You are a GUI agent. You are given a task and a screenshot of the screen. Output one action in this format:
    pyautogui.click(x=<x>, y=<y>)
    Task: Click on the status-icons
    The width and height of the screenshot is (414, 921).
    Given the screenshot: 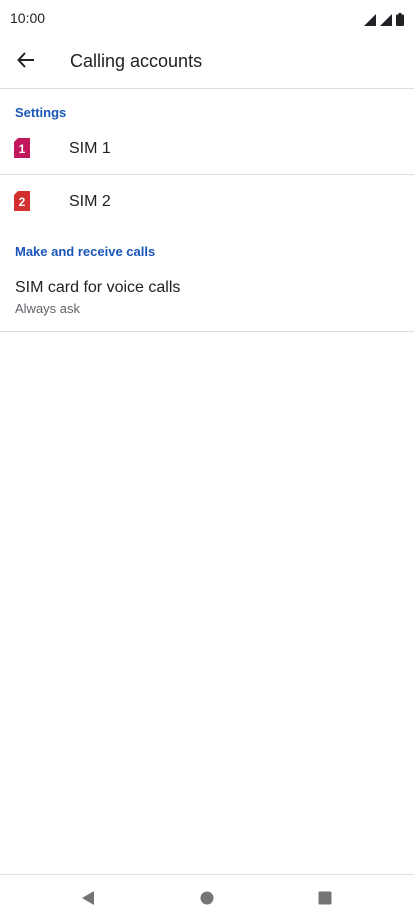 What is the action you would take?
    pyautogui.click(x=384, y=19)
    